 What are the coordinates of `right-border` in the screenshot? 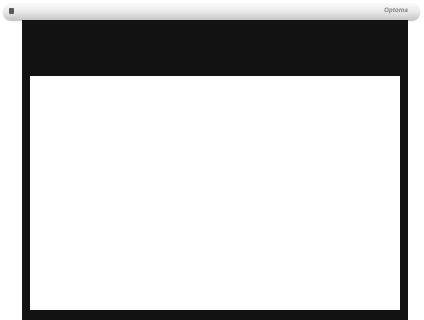 It's located at (404, 198).